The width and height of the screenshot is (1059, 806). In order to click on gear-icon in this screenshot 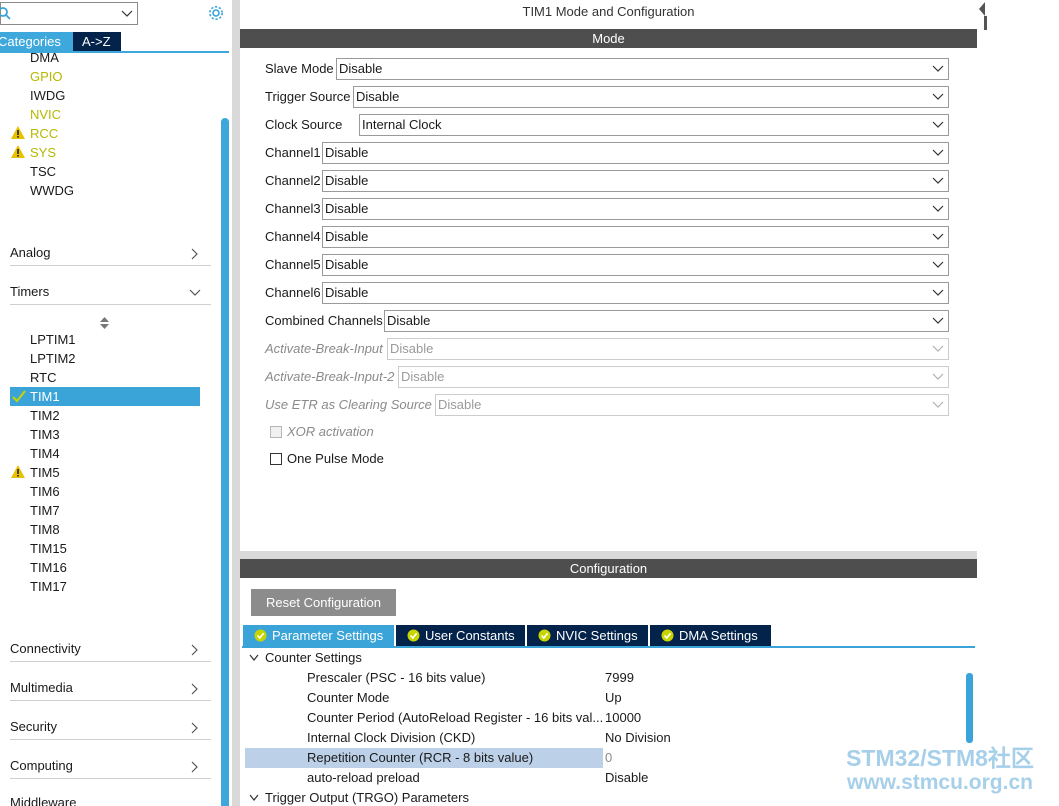, I will do `click(216, 13)`.